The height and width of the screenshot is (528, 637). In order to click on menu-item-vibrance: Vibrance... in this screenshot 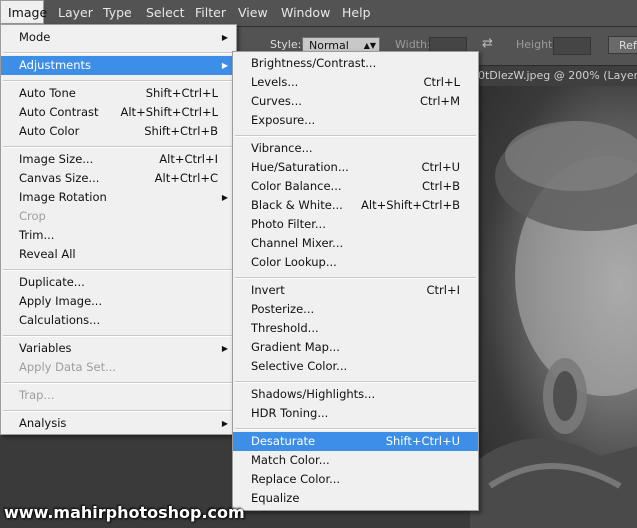, I will do `click(355, 148)`.